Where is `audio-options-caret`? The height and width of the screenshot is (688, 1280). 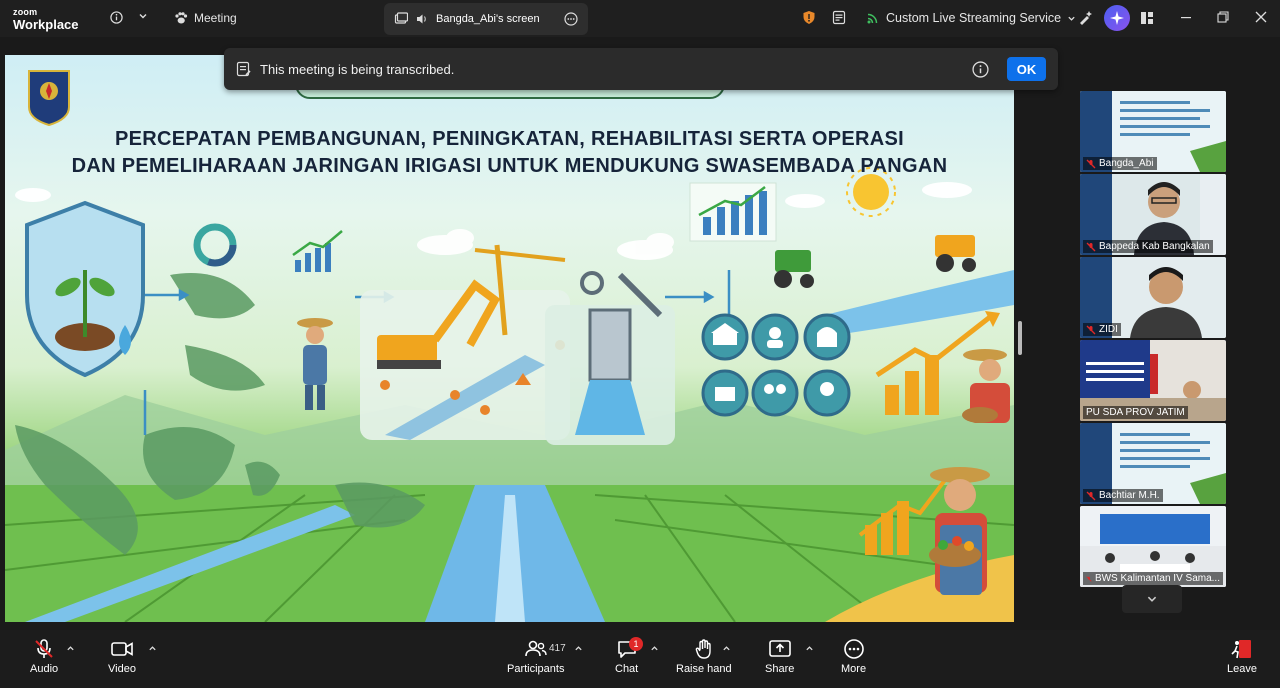
audio-options-caret is located at coordinates (70, 650).